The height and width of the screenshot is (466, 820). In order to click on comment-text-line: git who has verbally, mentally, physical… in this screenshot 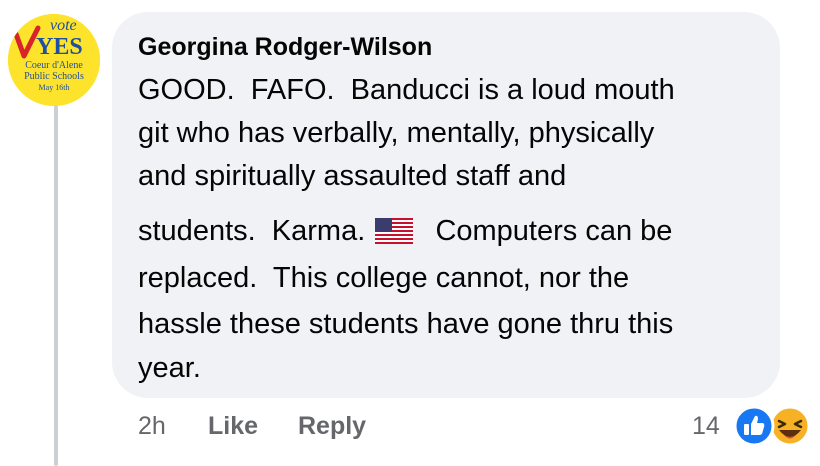, I will do `click(396, 133)`.